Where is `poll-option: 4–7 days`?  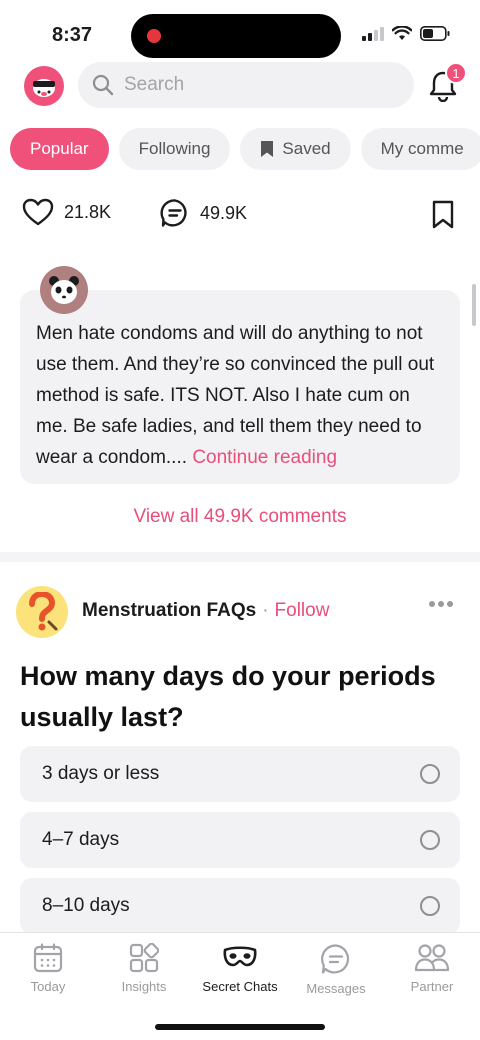 poll-option: 4–7 days is located at coordinates (240, 840).